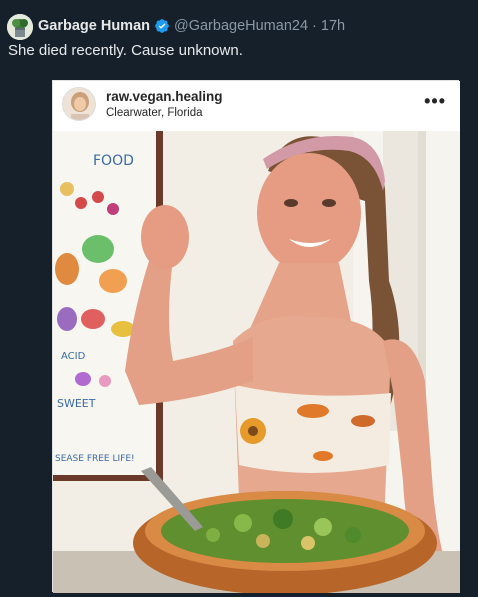  What do you see at coordinates (154, 113) in the screenshot?
I see `instagram-location: Clearwater, Florida` at bounding box center [154, 113].